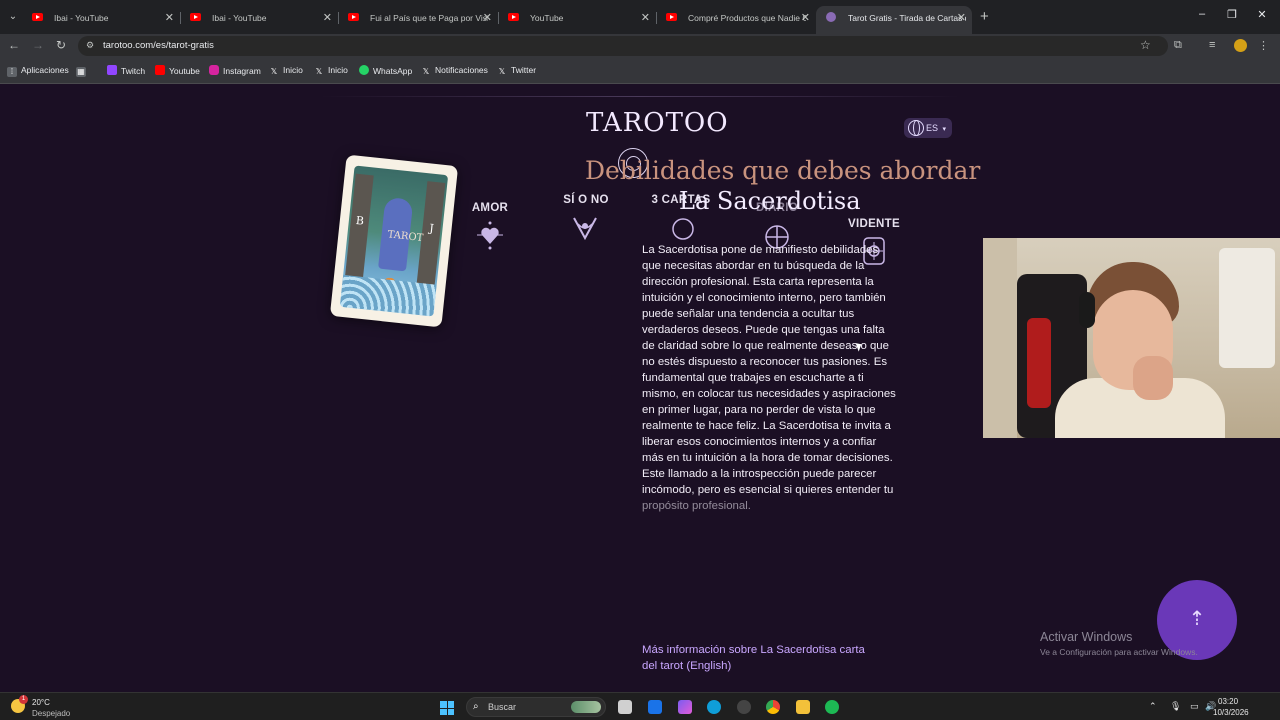 This screenshot has width=1280, height=720. Describe the element at coordinates (1228, 701) in the screenshot. I see `clock-time: 03:20` at that location.